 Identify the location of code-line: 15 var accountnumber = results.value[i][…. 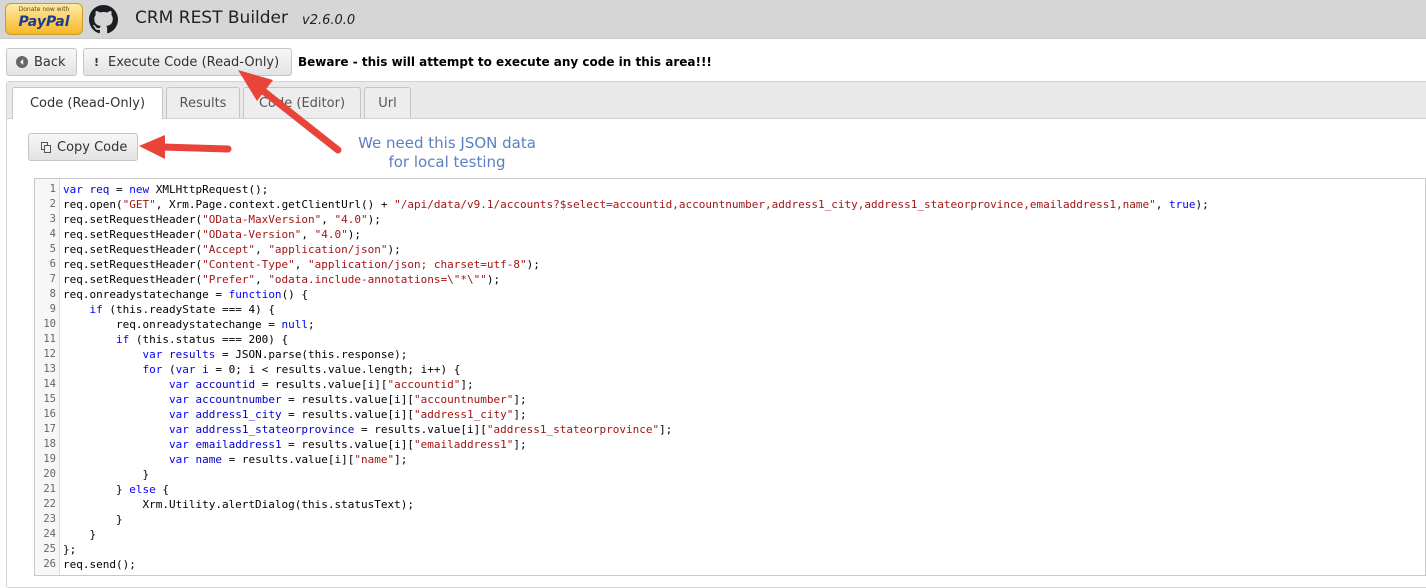
(730, 399).